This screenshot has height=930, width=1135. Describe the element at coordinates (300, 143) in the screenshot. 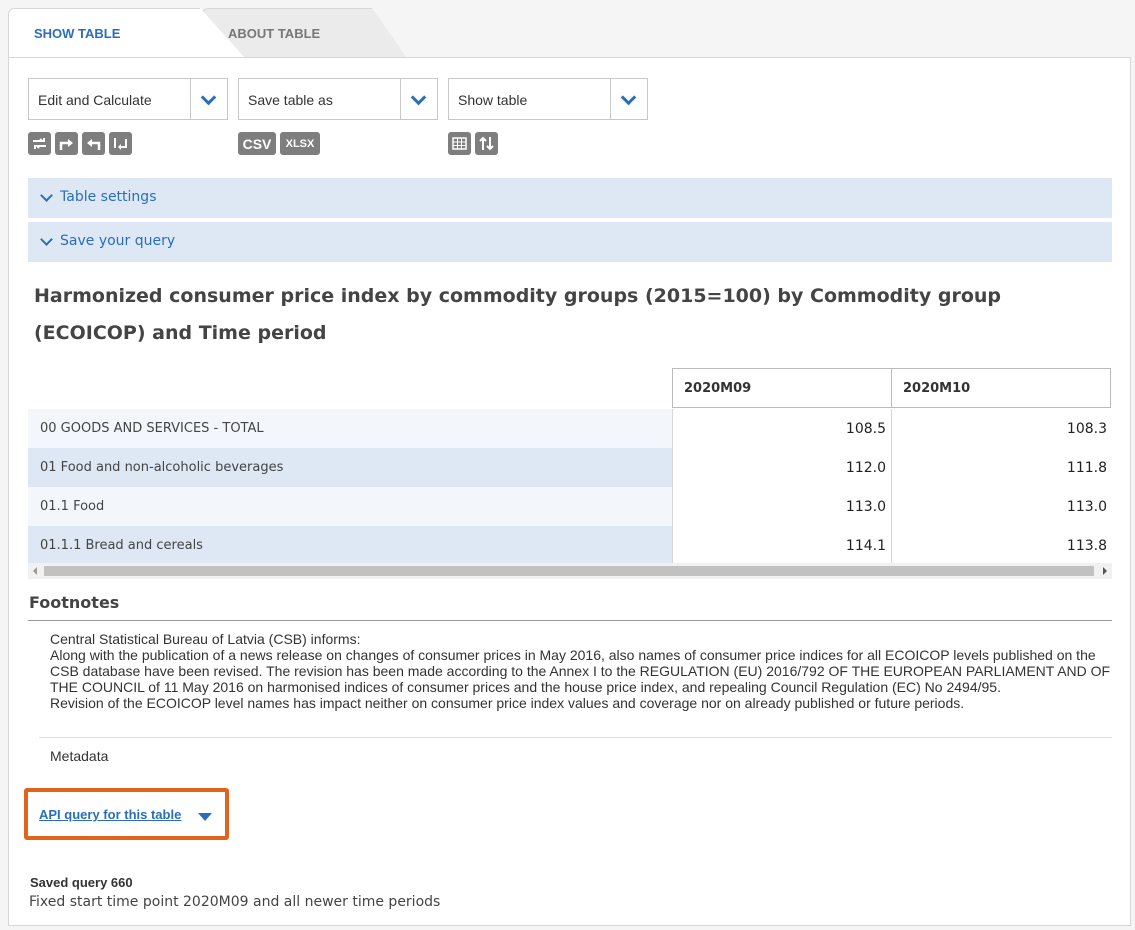

I see `xlsx-button: XLSX` at that location.